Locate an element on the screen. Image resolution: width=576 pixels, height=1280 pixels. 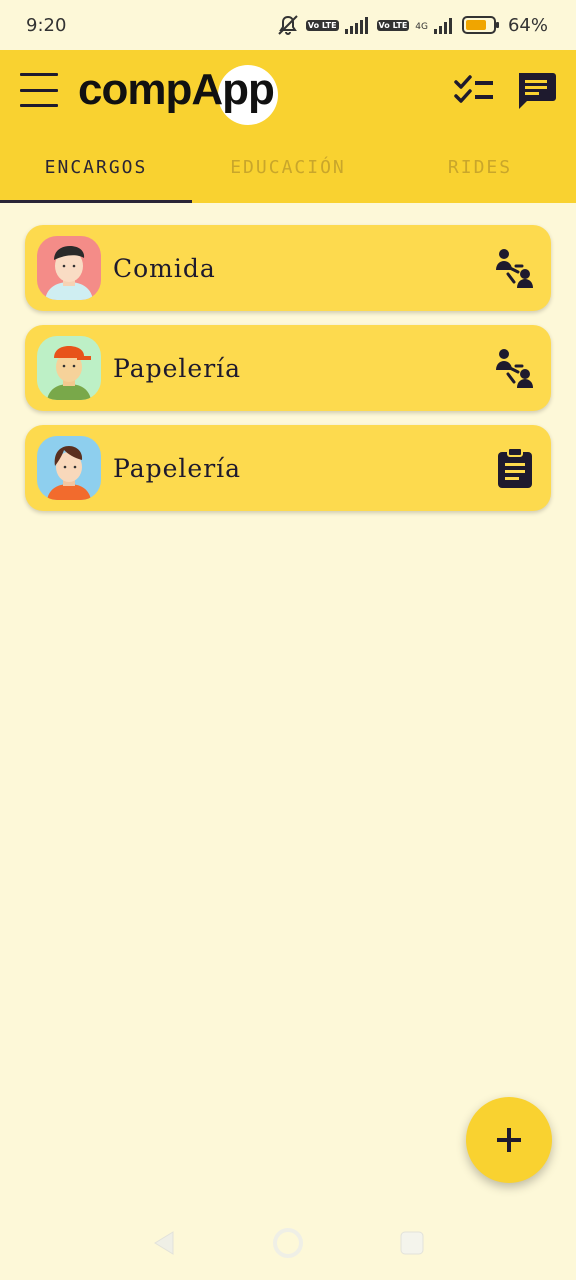
status-bar: 9:20 Vo LTE Vo LTE 4G 64% is located at coordinates (288, 25).